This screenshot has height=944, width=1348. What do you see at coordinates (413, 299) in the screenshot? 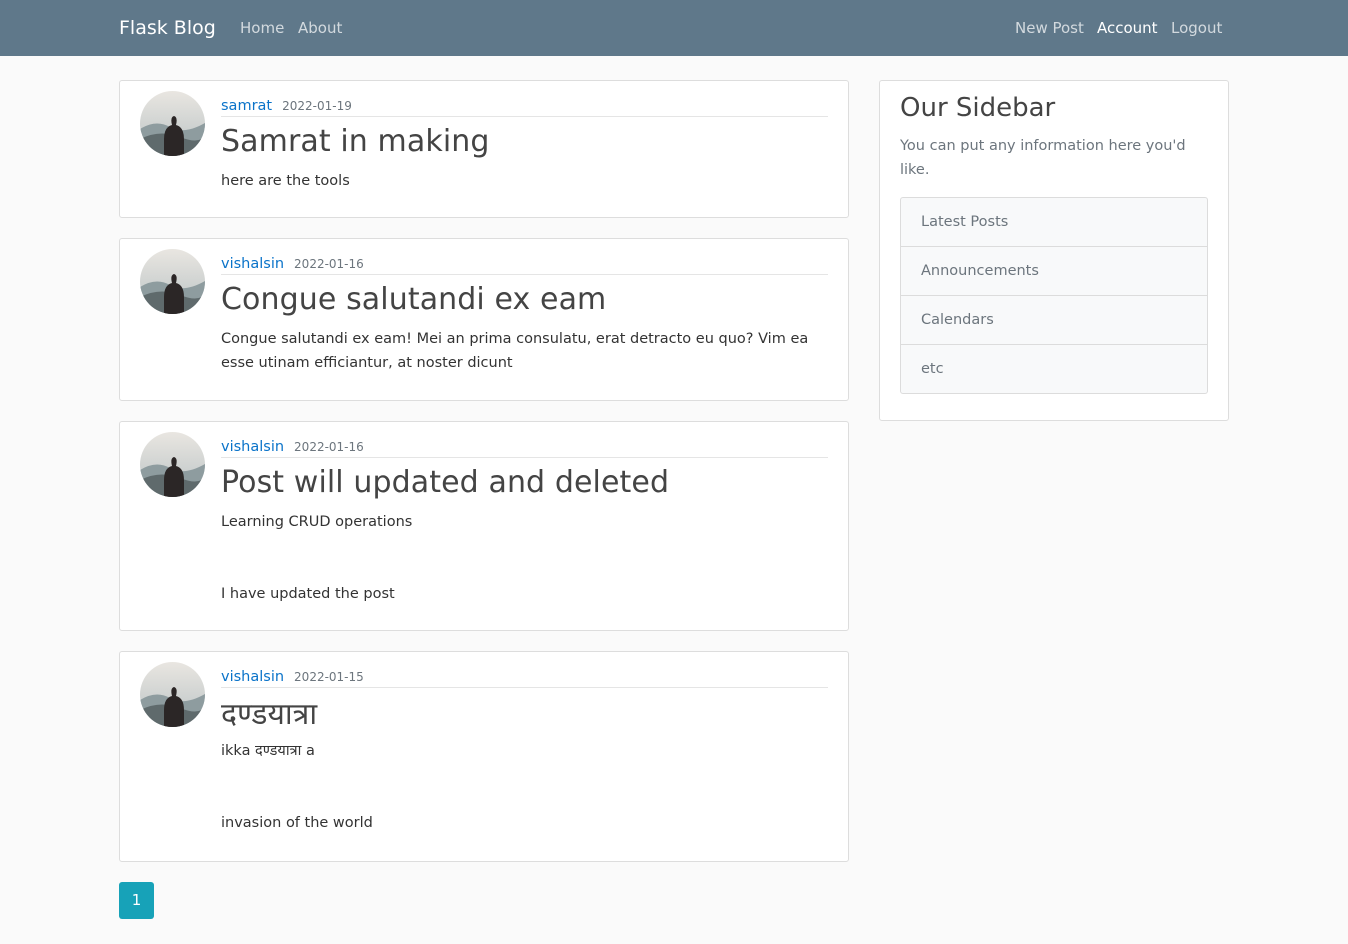
I see `post-title-link: Congue salutandi ex eam` at bounding box center [413, 299].